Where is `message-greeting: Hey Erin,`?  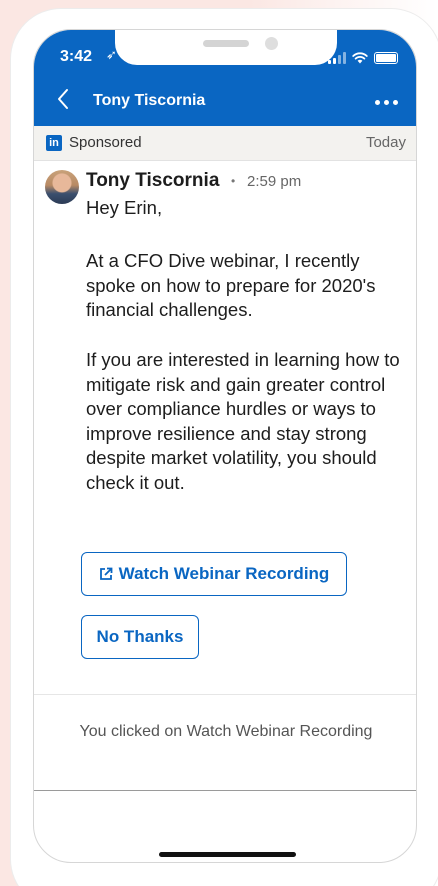
message-greeting: Hey Erin, is located at coordinates (124, 207).